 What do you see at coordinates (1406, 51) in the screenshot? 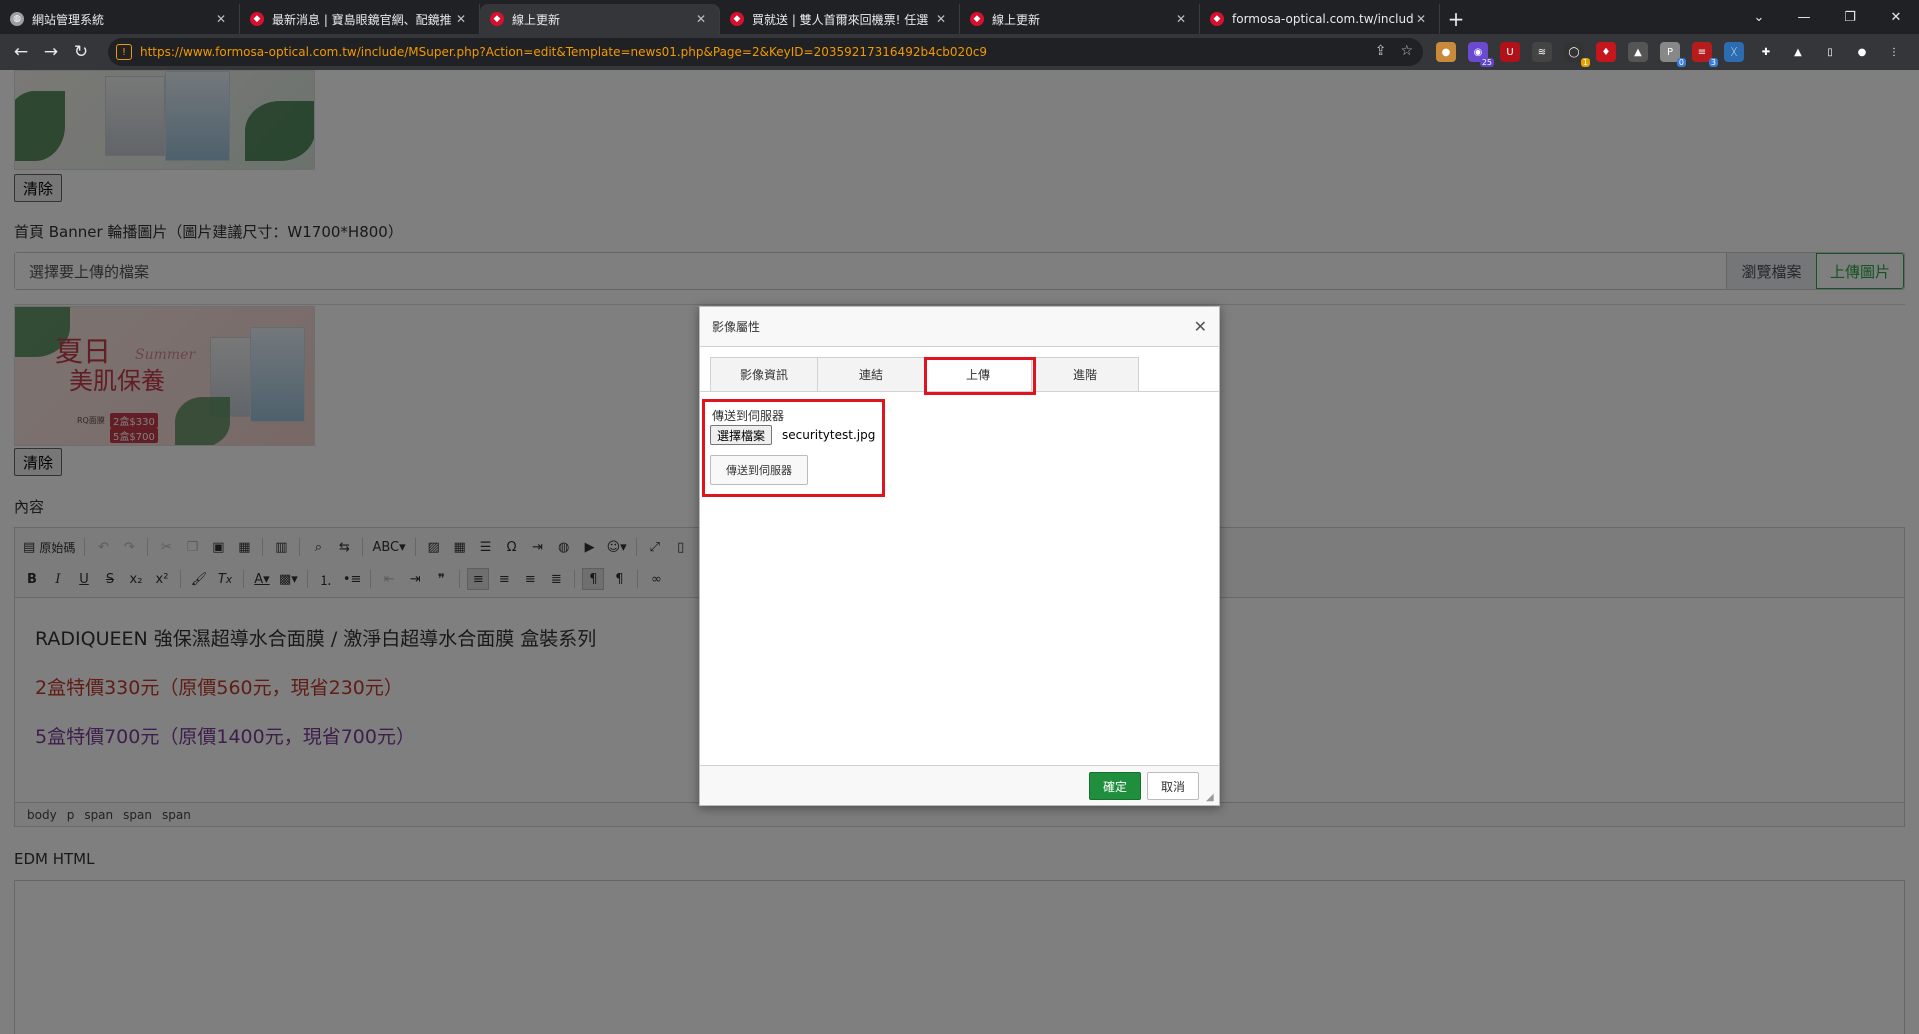
I see `bookmark-star-icon: ☆` at bounding box center [1406, 51].